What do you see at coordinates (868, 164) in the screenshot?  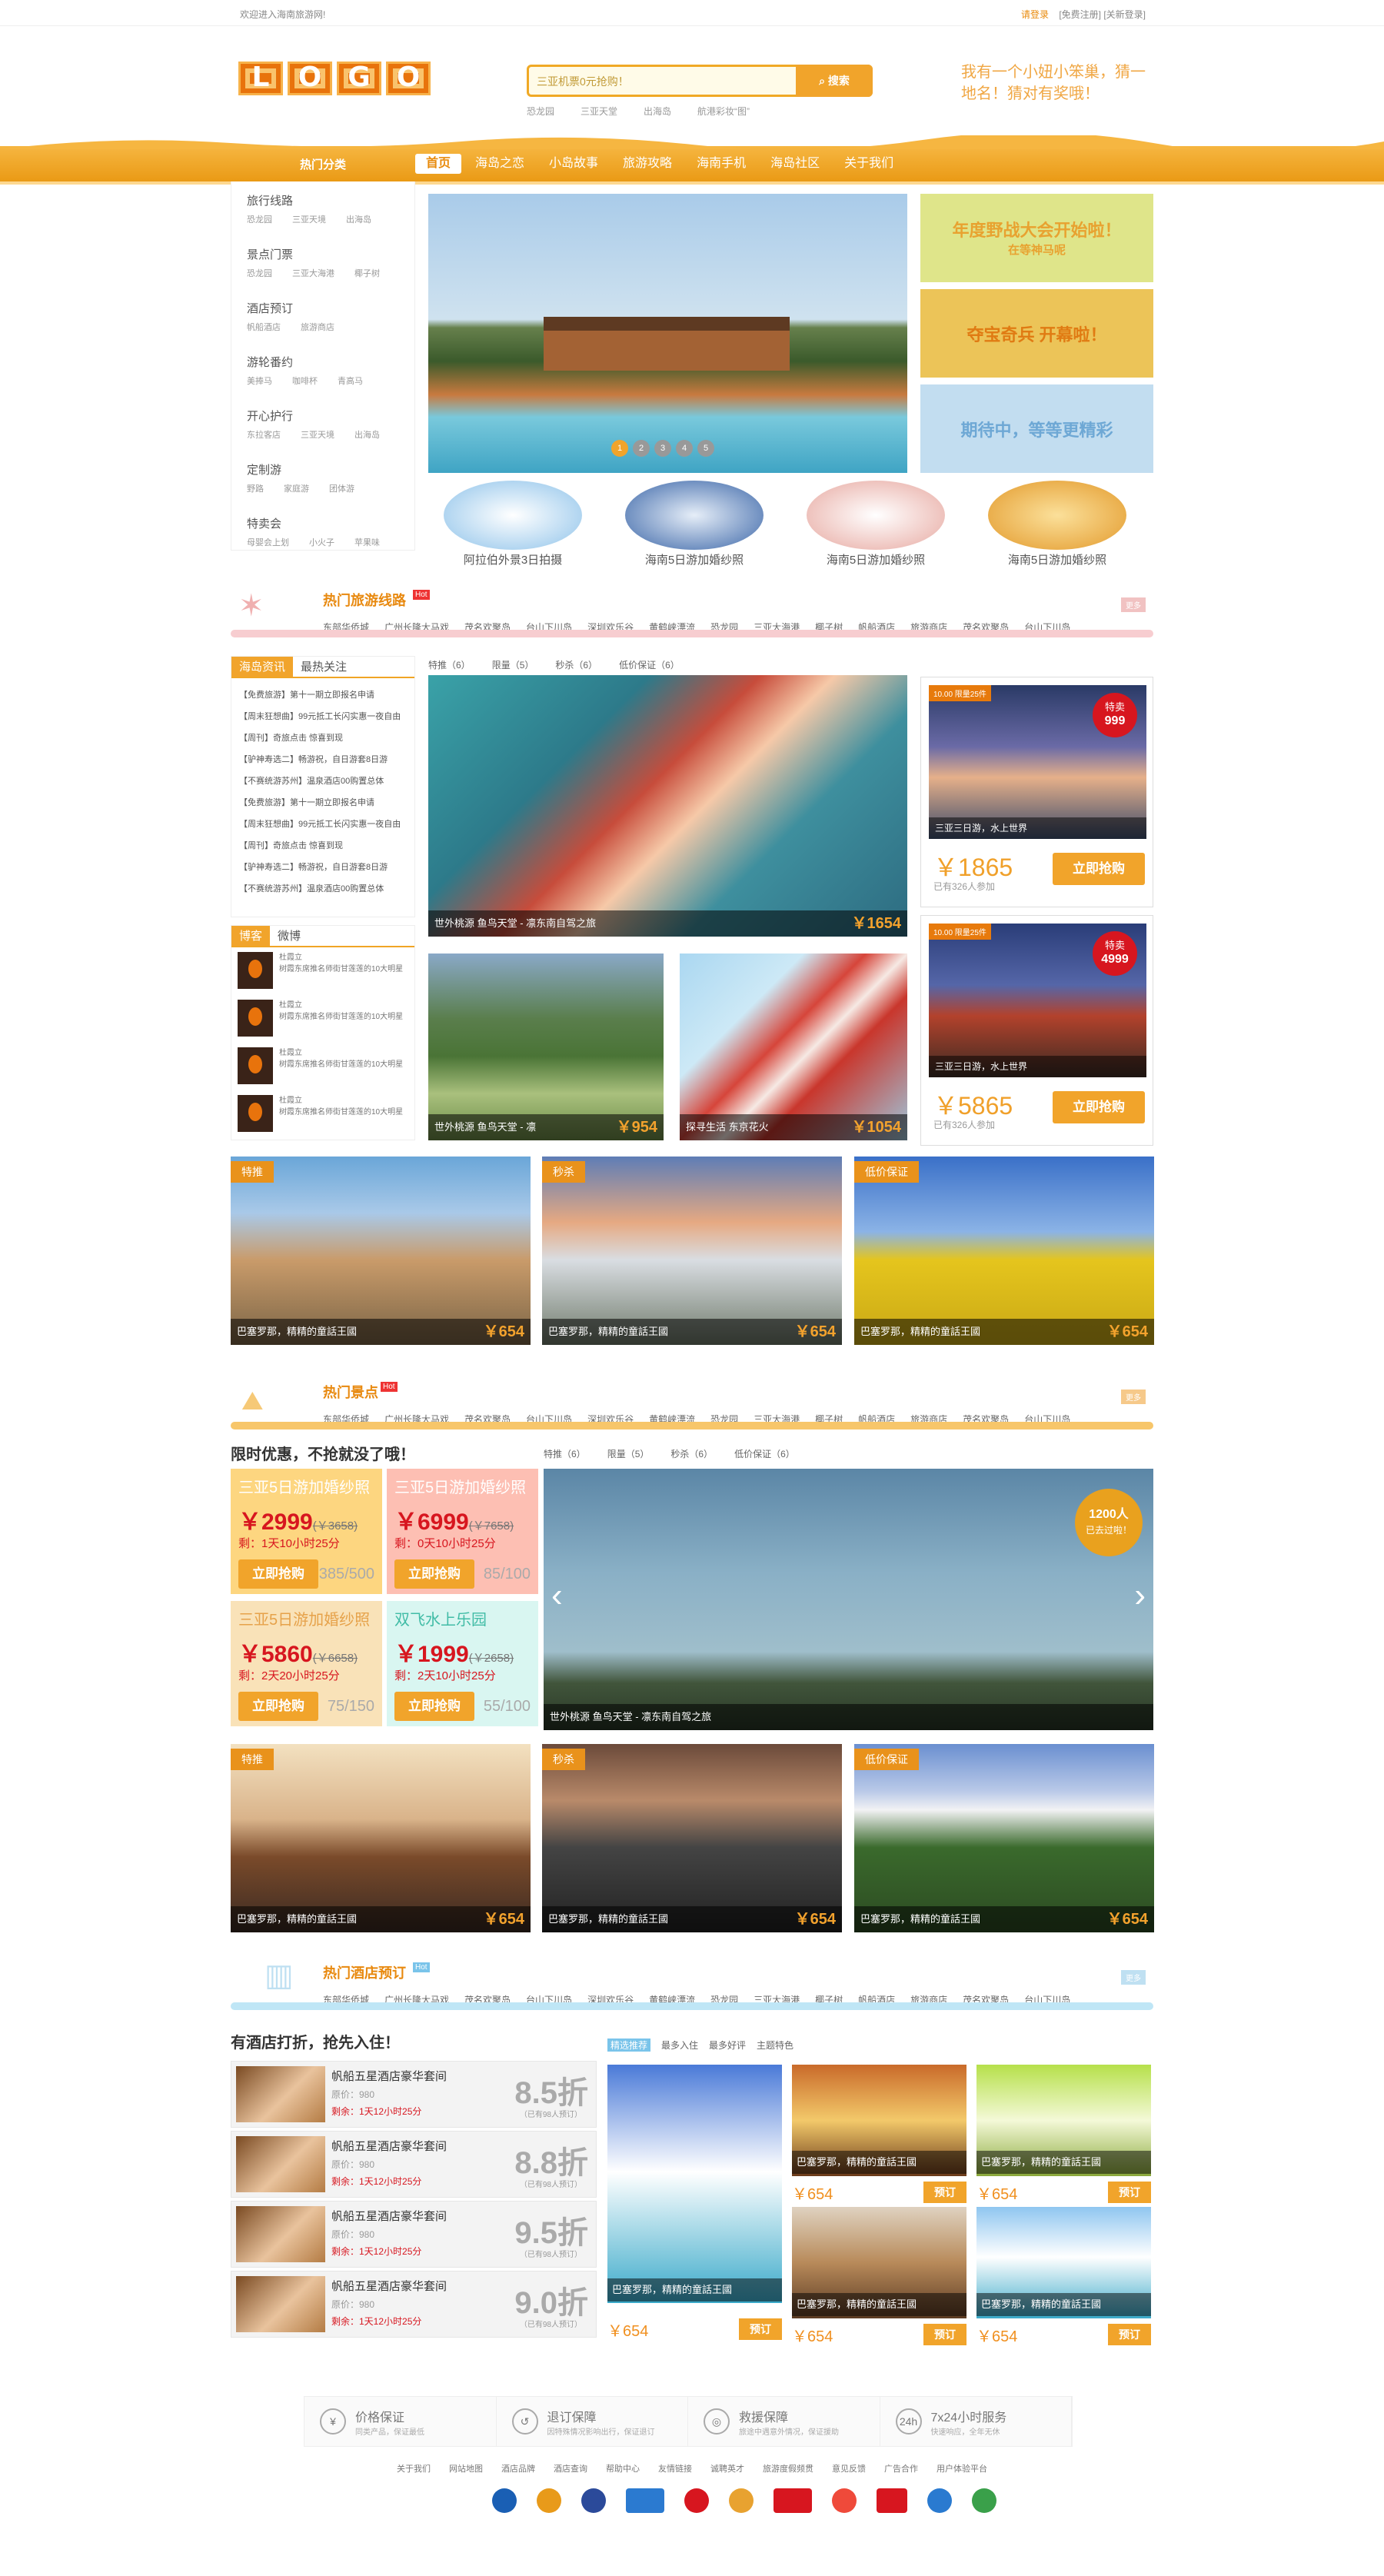 I see `nav-item: 关于我们` at bounding box center [868, 164].